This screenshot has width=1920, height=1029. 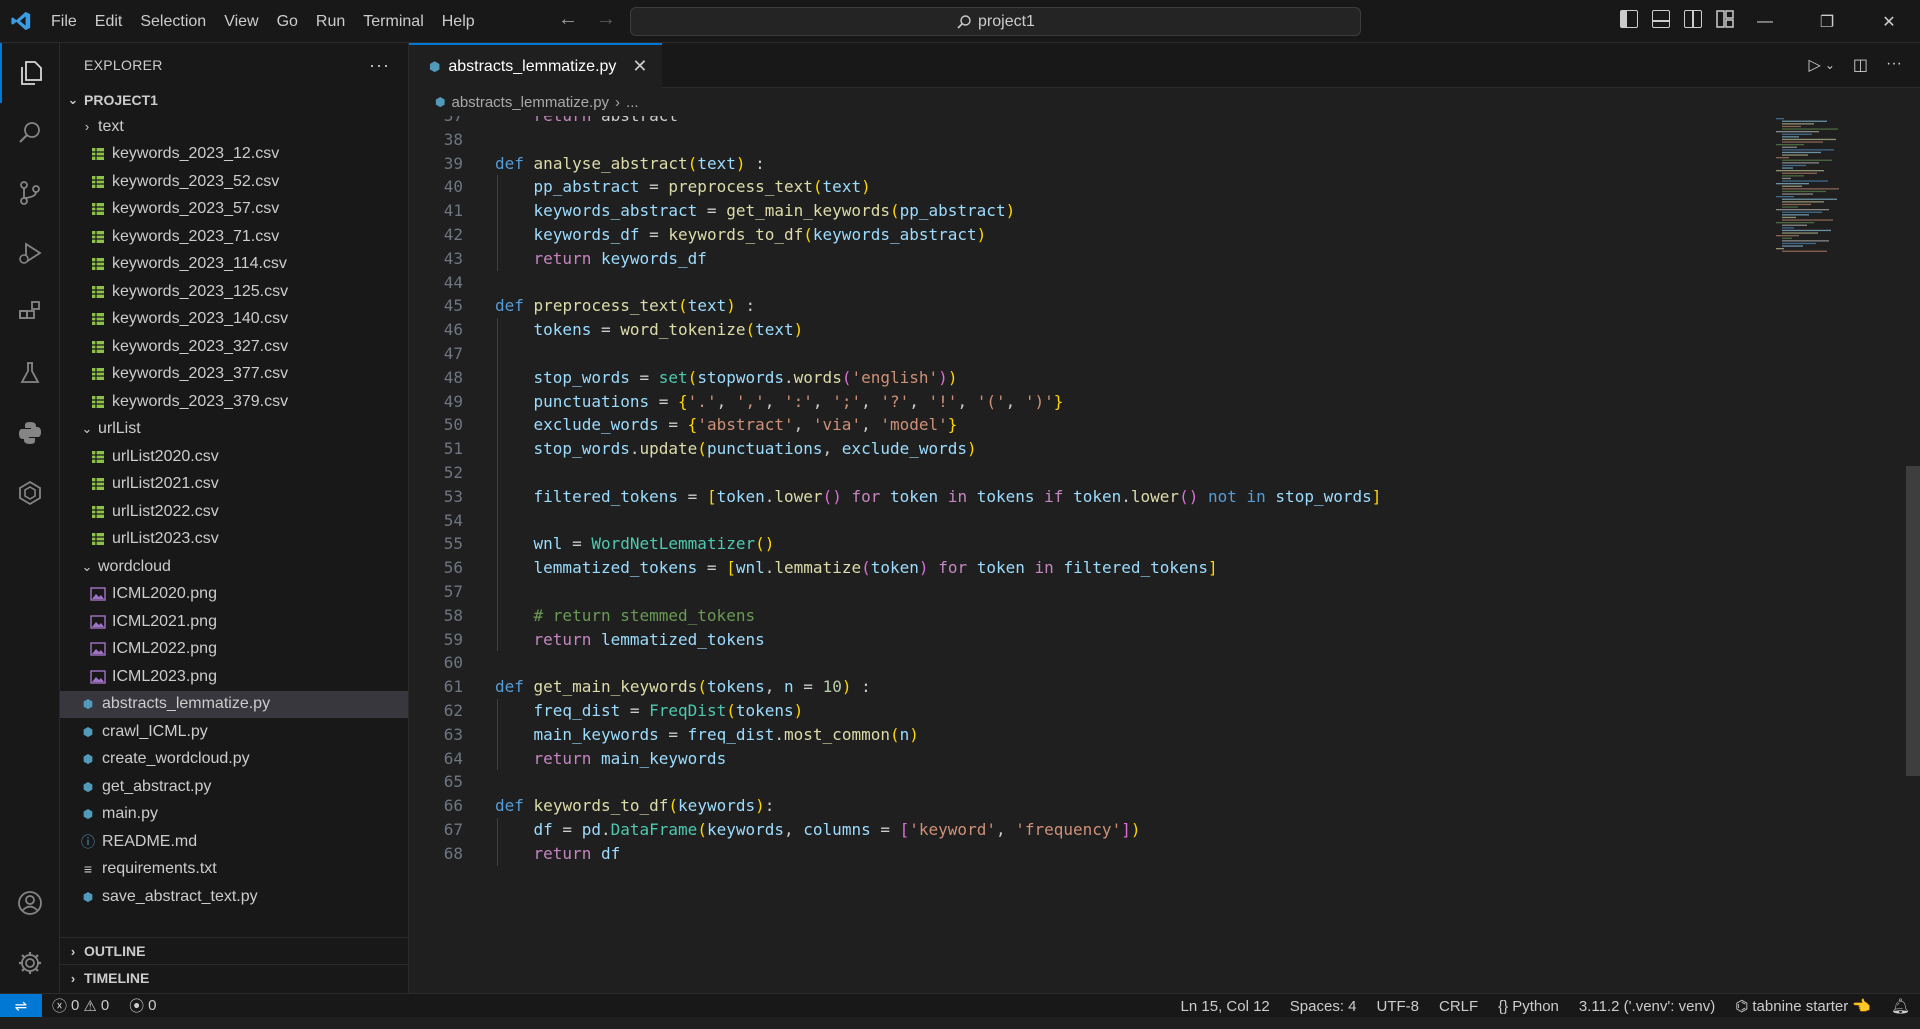 I want to click on line-ending: CRLF, so click(x=1458, y=1006).